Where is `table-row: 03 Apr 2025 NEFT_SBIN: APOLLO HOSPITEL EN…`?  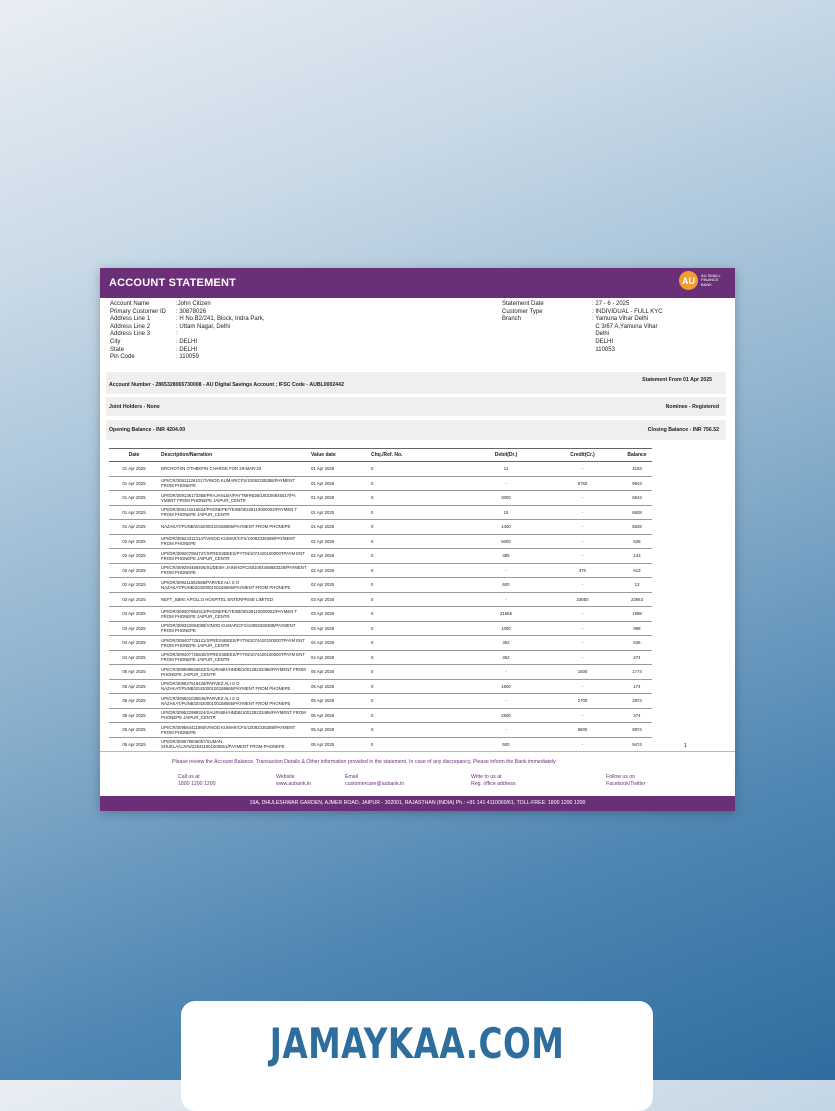 table-row: 03 Apr 2025 NEFT_SBIN: APOLLO HOSPITEL EN… is located at coordinates (380, 599).